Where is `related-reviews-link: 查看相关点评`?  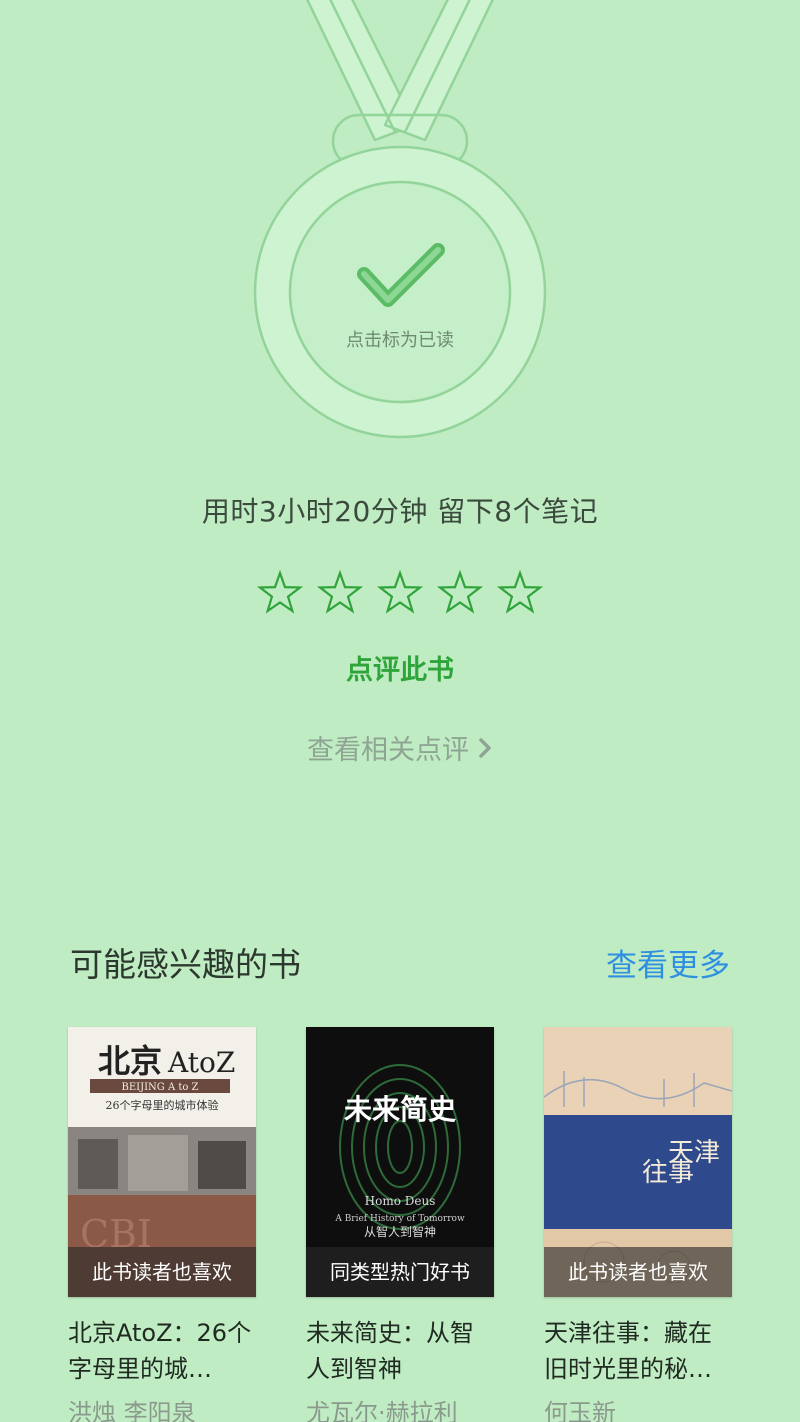 related-reviews-link: 查看相关点评 is located at coordinates (400, 747).